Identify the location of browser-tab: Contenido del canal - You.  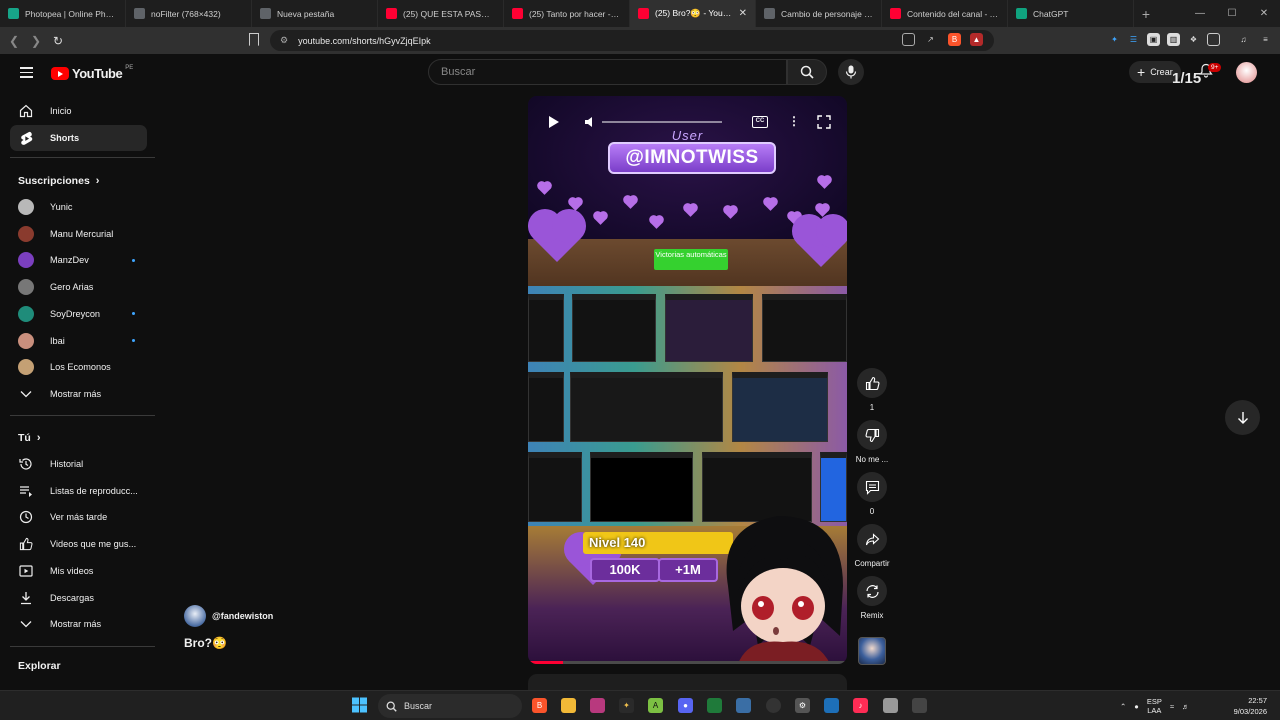
(945, 13).